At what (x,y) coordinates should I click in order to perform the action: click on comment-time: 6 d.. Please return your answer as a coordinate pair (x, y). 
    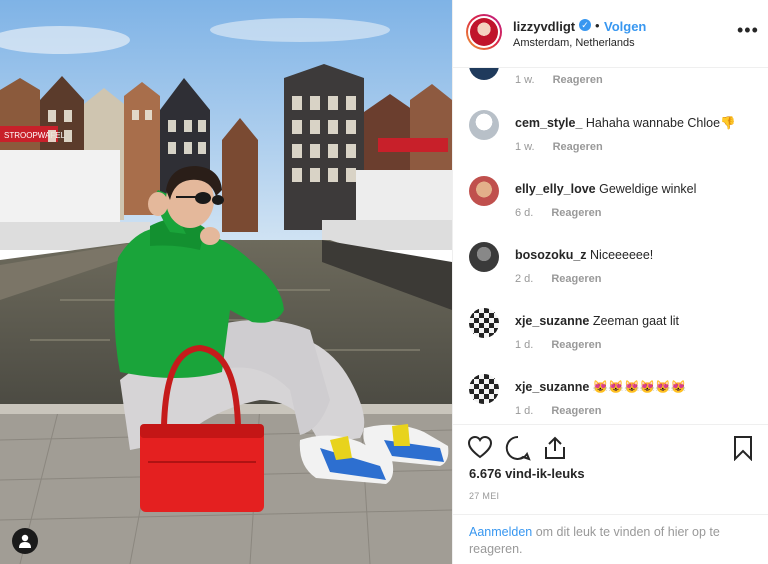
    Looking at the image, I should click on (524, 213).